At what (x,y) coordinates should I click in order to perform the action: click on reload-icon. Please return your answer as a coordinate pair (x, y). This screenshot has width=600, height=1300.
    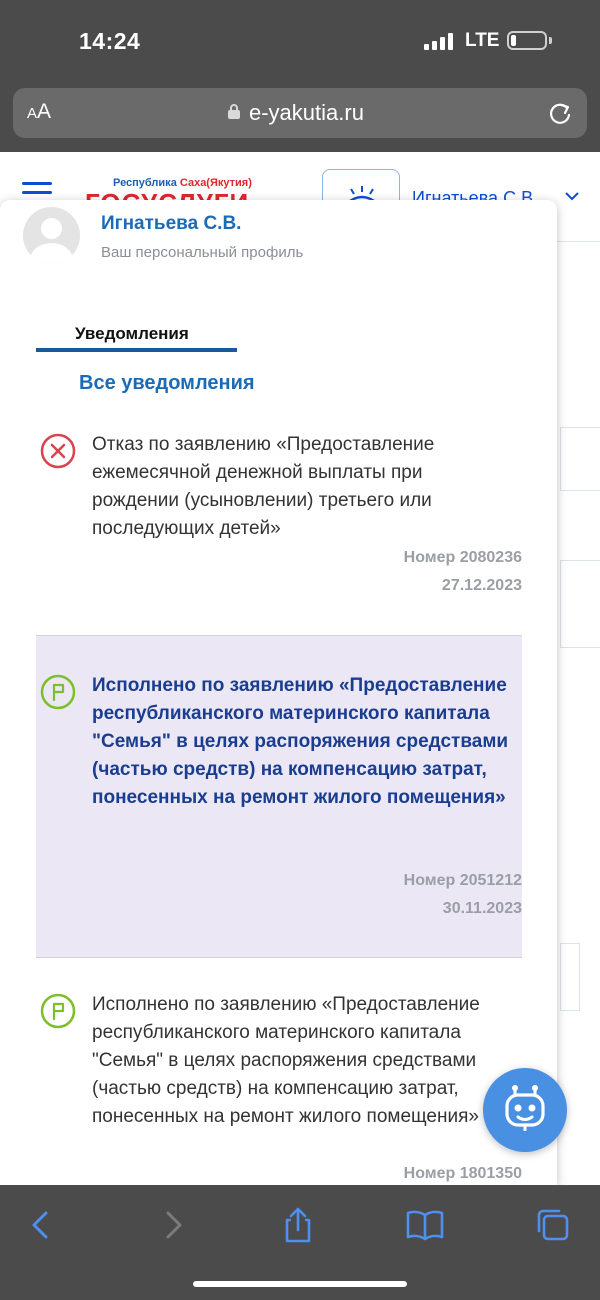
    Looking at the image, I should click on (560, 113).